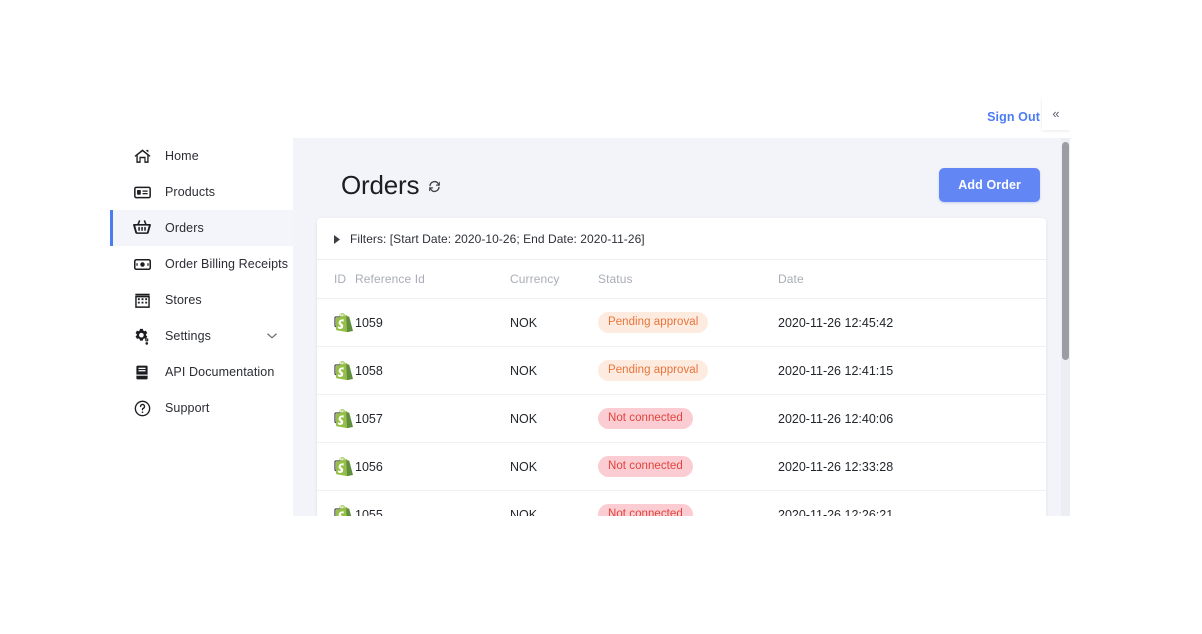  Describe the element at coordinates (912, 503) in the screenshot. I see `date-cell: 2020-11-26 12:26:21` at that location.